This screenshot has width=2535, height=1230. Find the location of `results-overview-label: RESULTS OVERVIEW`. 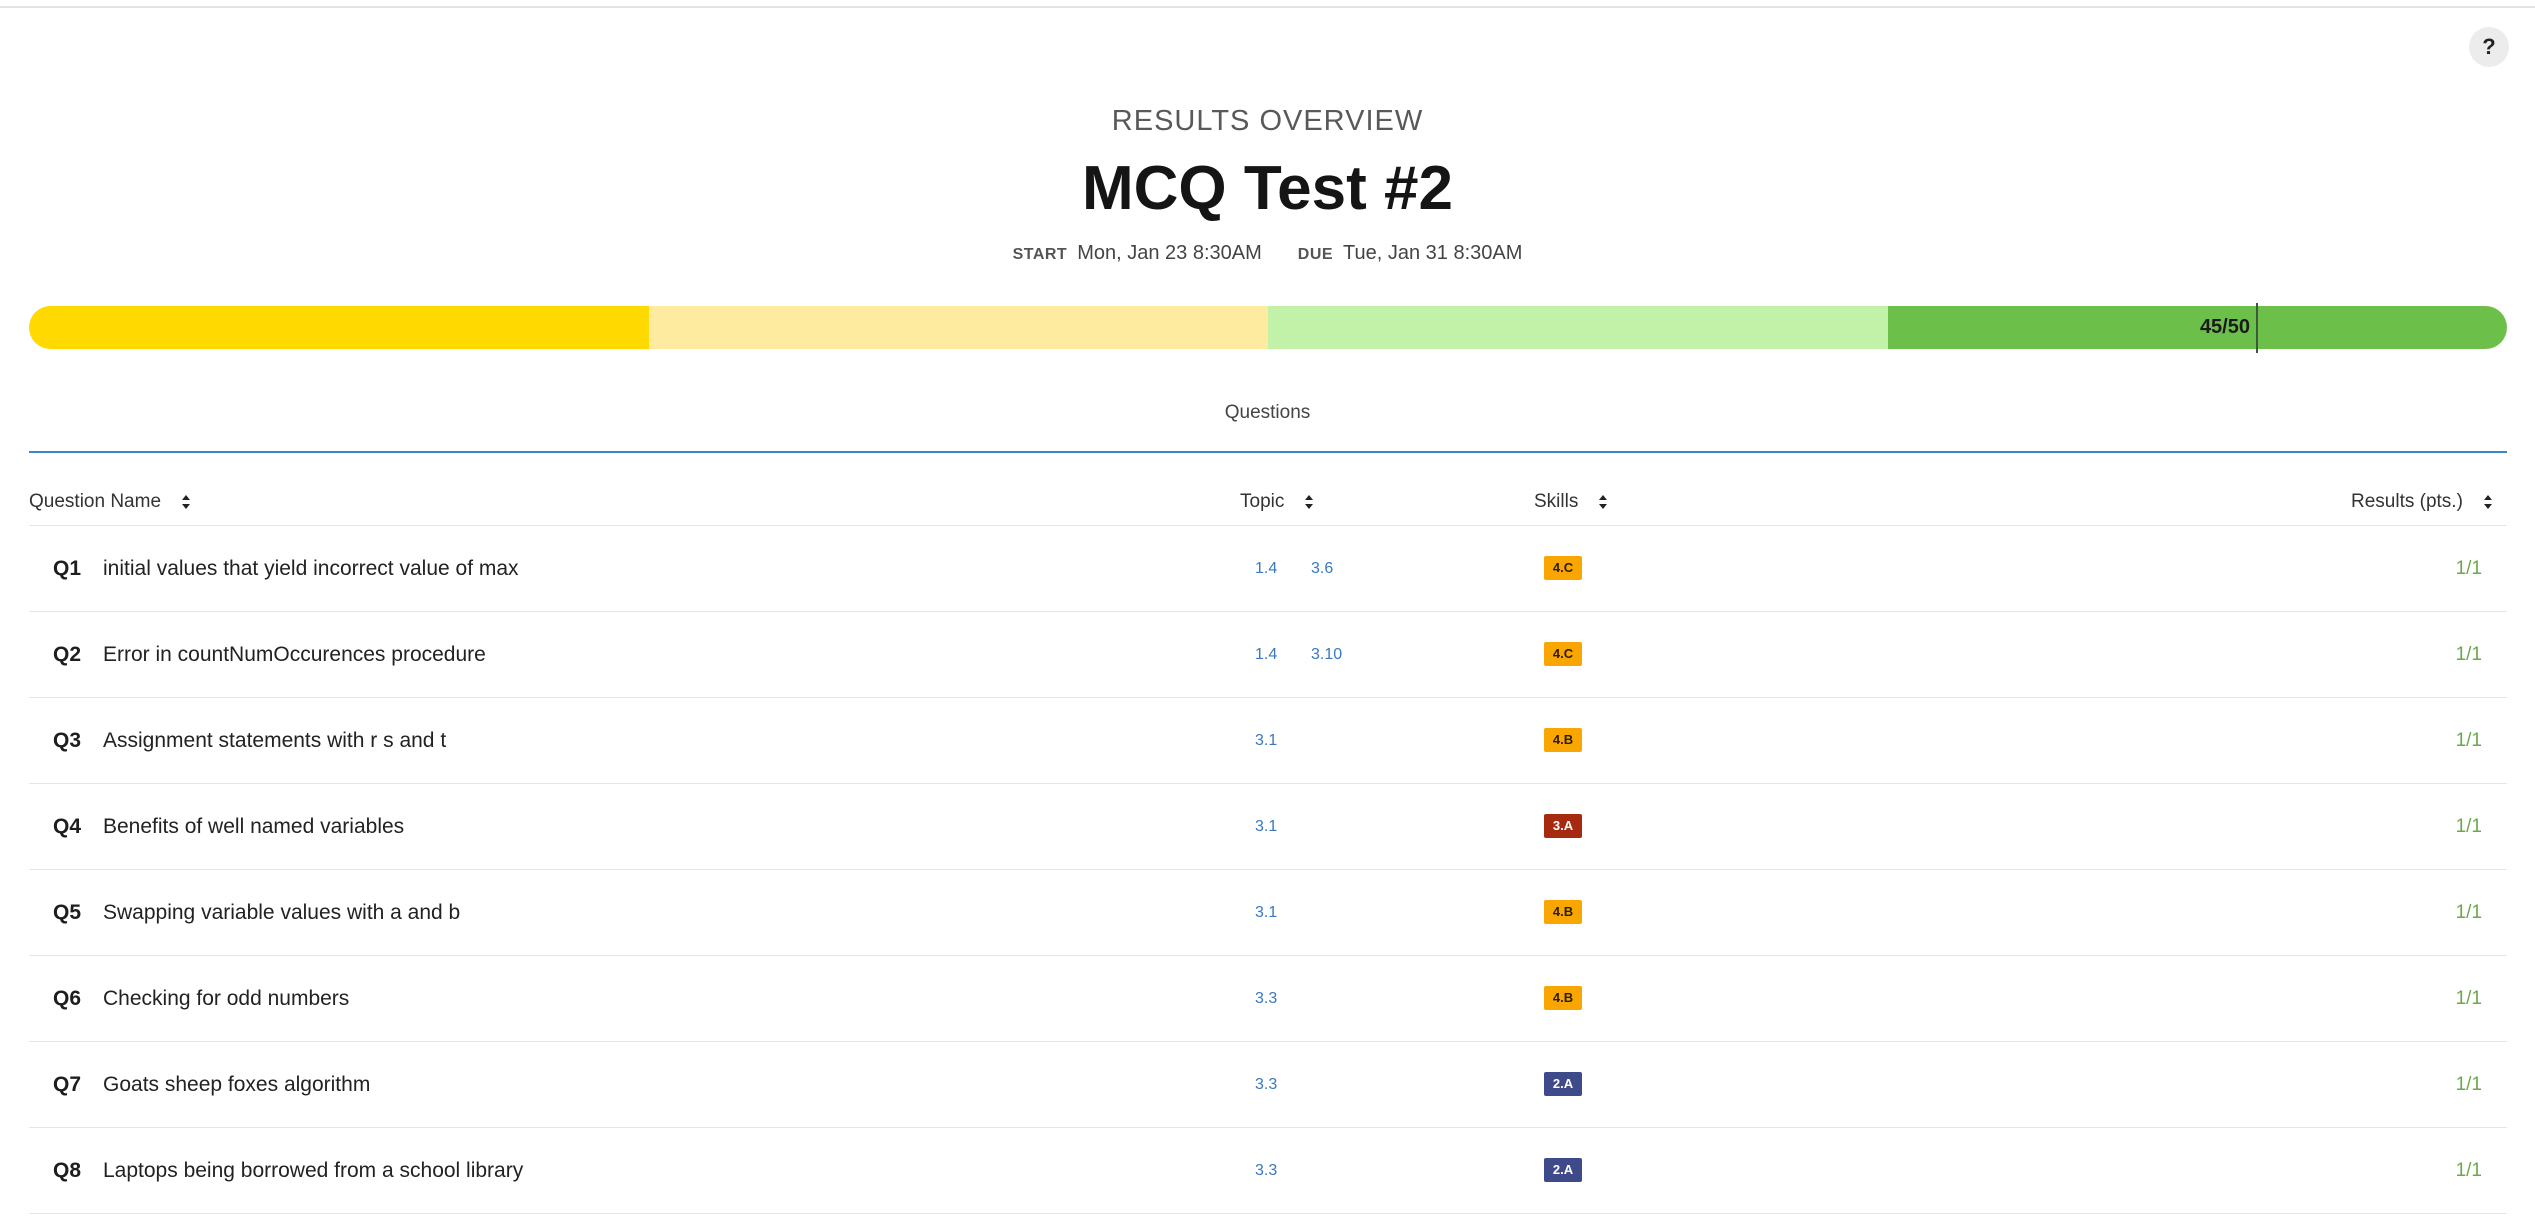

results-overview-label: RESULTS OVERVIEW is located at coordinates (1267, 121).